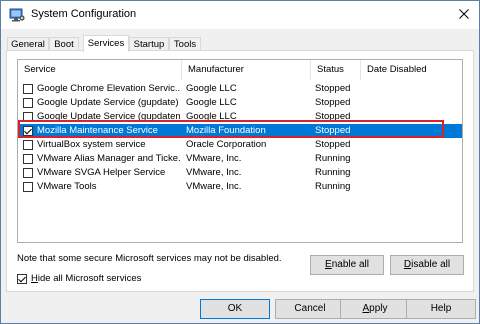  I want to click on service-name: Google Update Service (gupdate), so click(108, 102).